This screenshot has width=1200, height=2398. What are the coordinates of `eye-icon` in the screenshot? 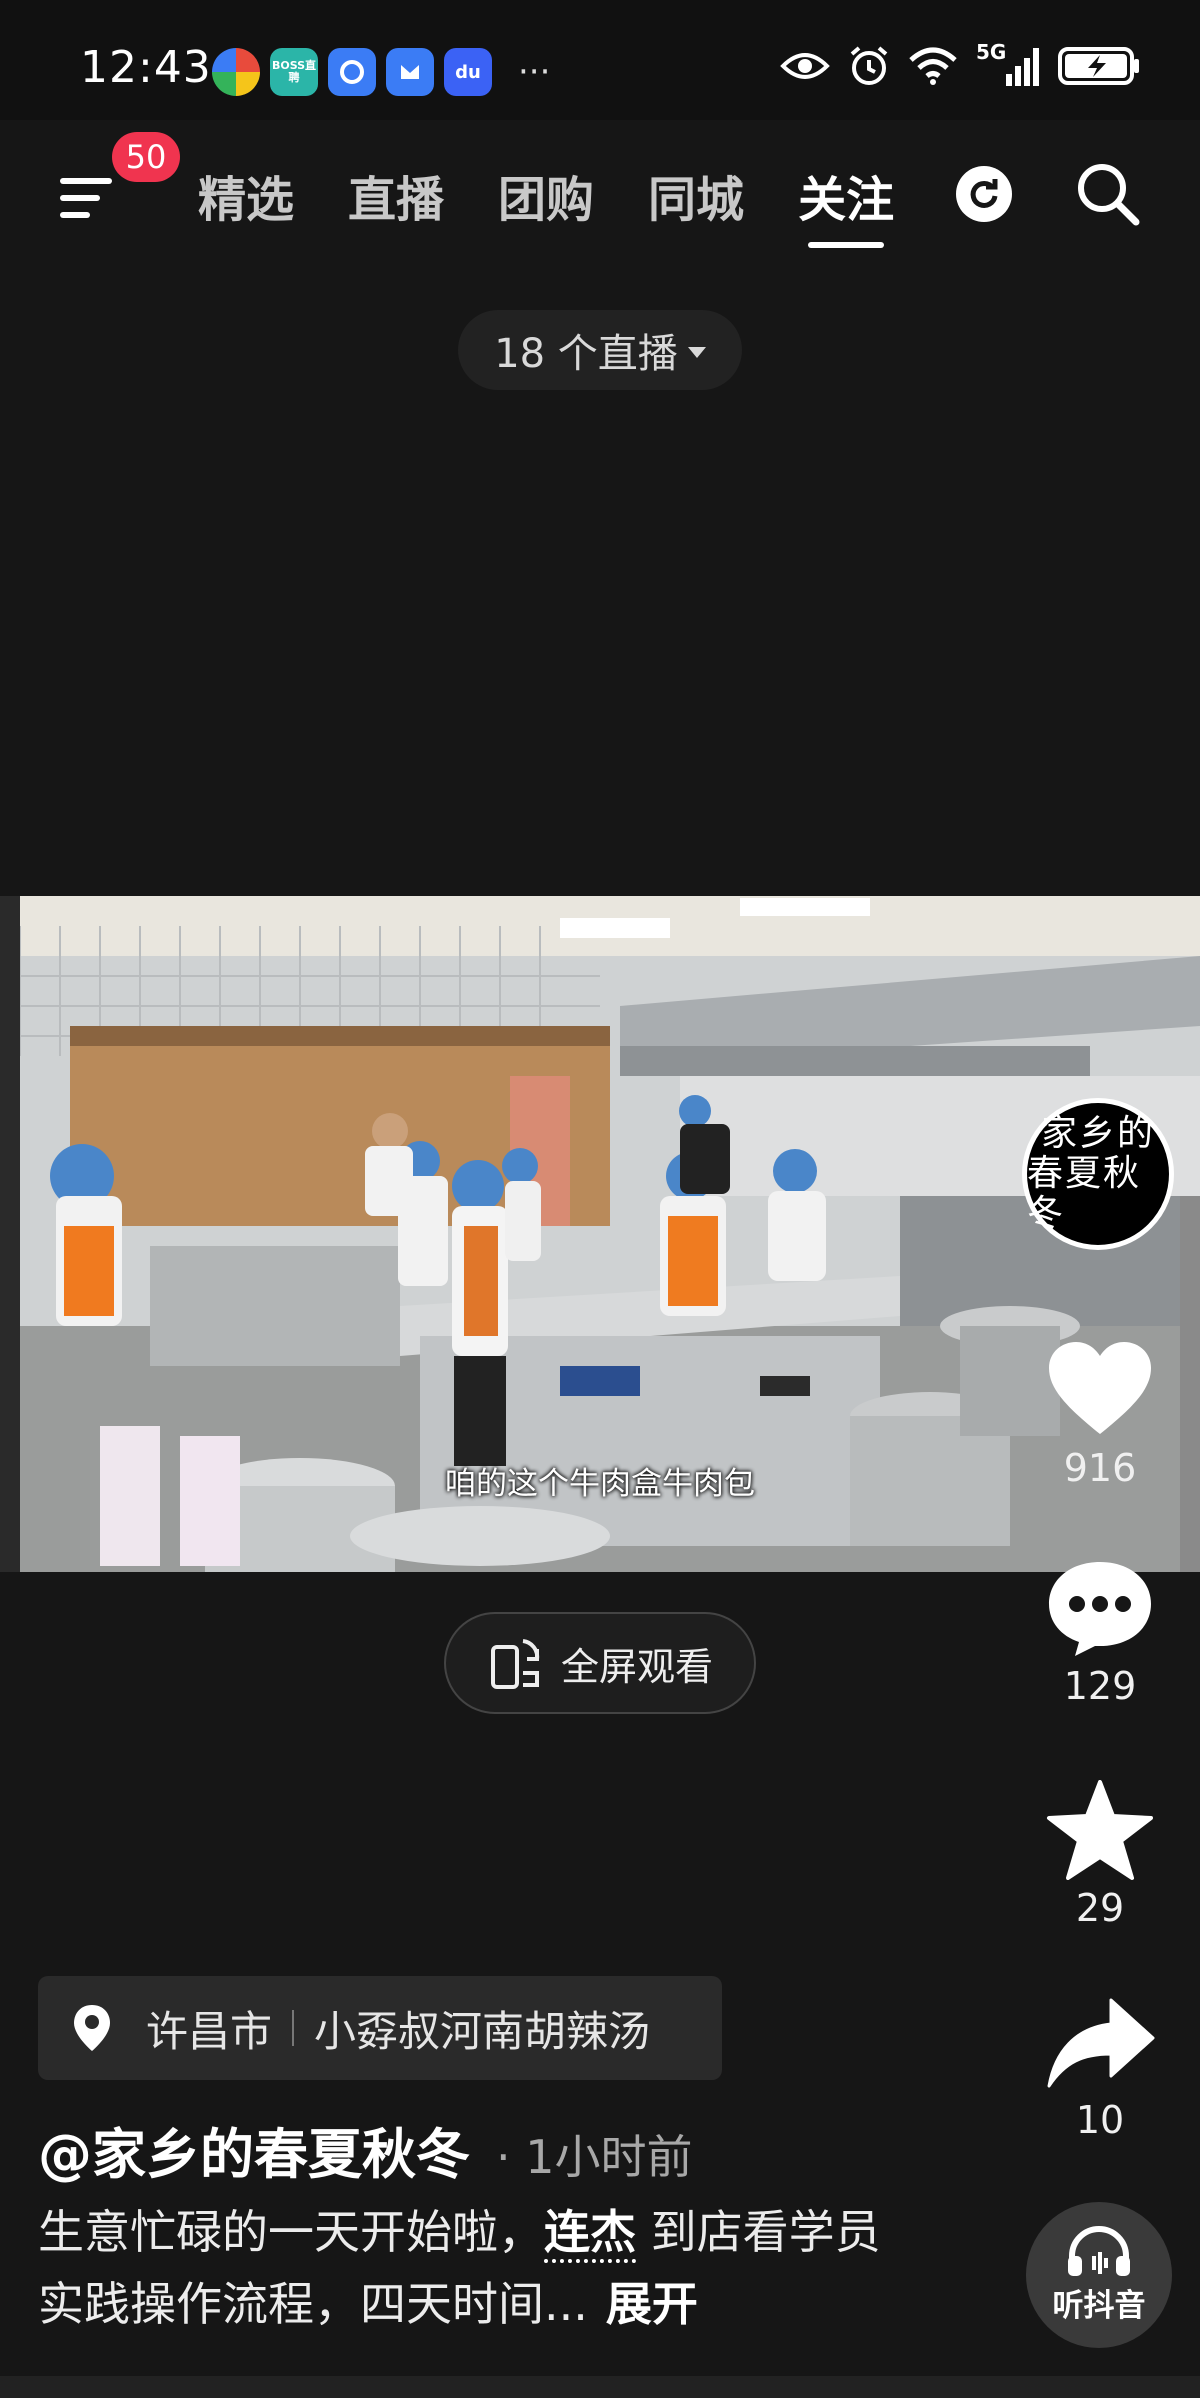 It's located at (805, 66).